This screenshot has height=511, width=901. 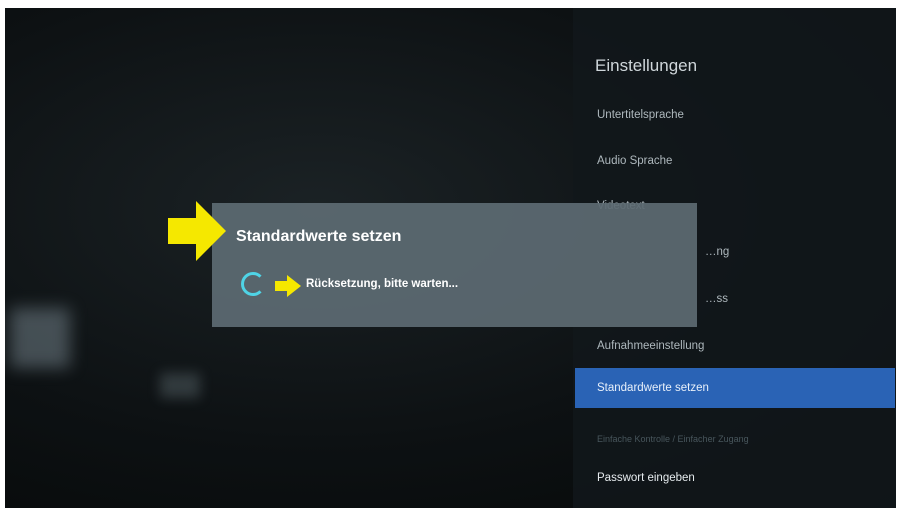 What do you see at coordinates (735, 478) in the screenshot?
I see `menu-item-enter-password: Passwort eingeben` at bounding box center [735, 478].